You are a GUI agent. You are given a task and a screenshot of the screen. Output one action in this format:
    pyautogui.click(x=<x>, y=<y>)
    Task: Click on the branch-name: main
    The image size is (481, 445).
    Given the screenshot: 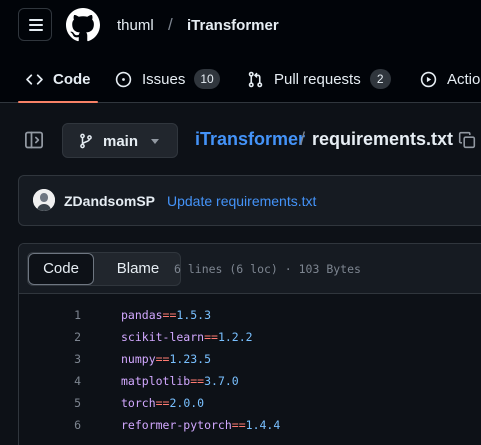 What is the action you would take?
    pyautogui.click(x=121, y=141)
    